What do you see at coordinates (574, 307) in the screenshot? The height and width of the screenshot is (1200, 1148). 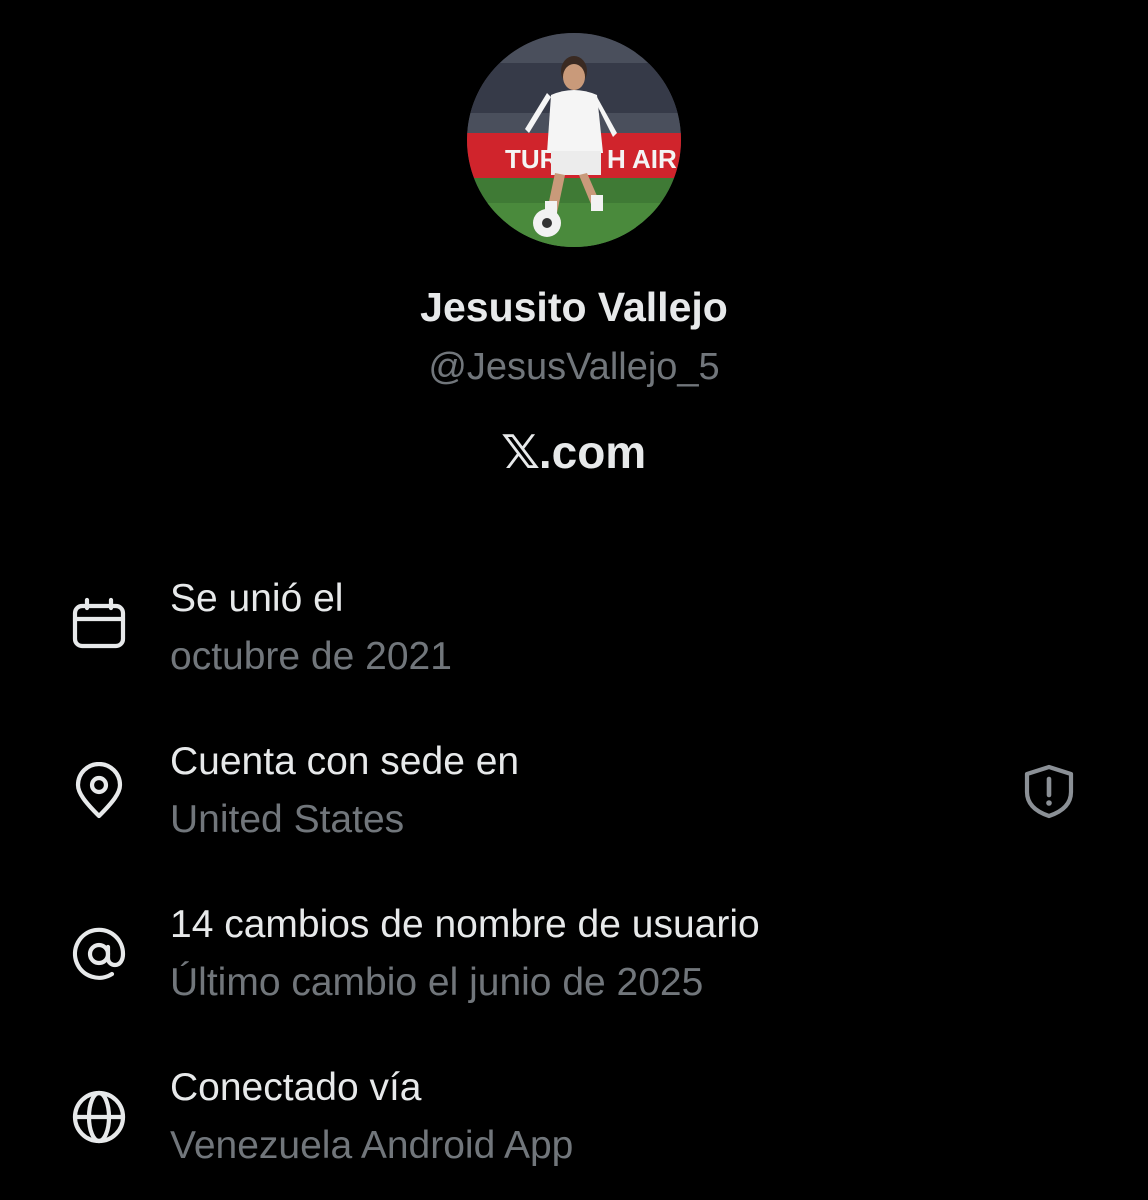 I see `display-name: Jesusito Vallejo` at bounding box center [574, 307].